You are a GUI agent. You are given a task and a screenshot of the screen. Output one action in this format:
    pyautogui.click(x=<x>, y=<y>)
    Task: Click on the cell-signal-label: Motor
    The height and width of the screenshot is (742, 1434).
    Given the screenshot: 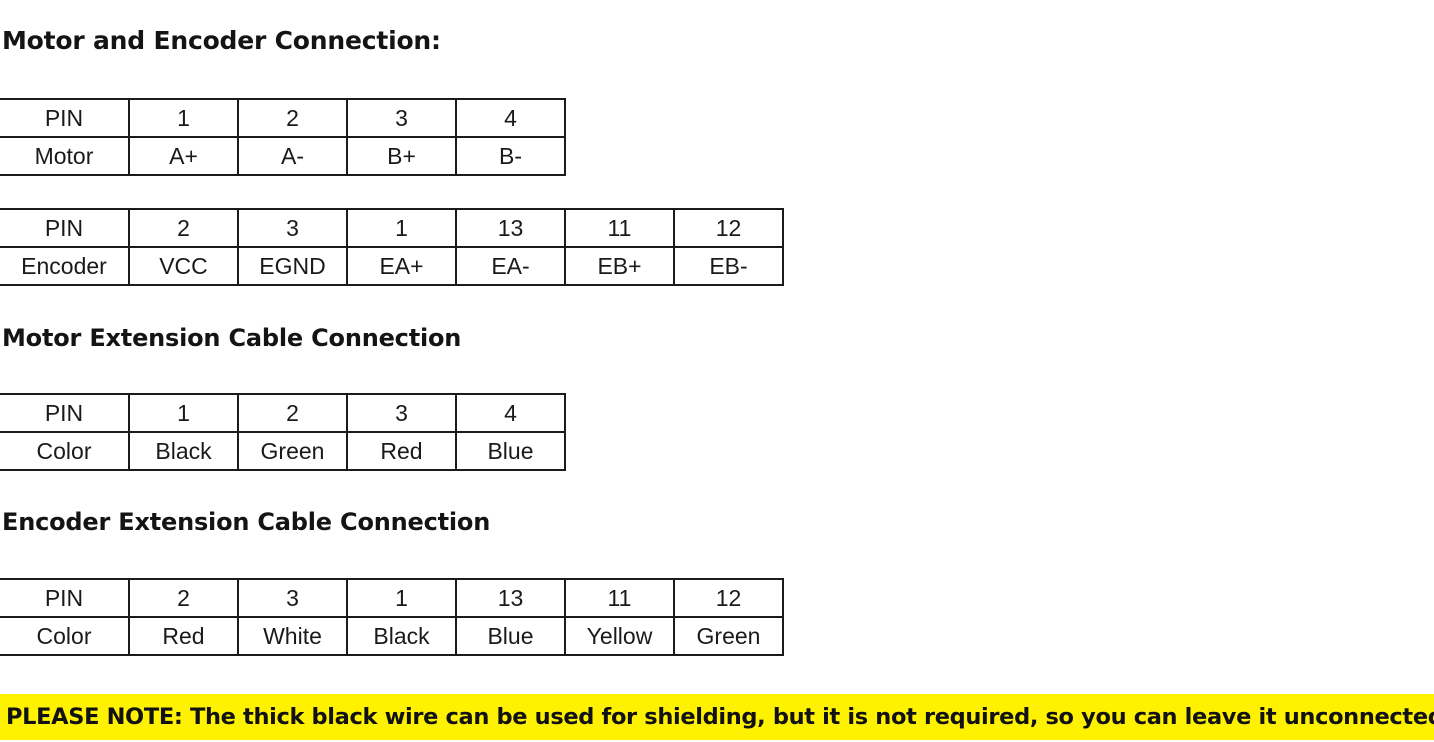 What is the action you would take?
    pyautogui.click(x=65, y=156)
    